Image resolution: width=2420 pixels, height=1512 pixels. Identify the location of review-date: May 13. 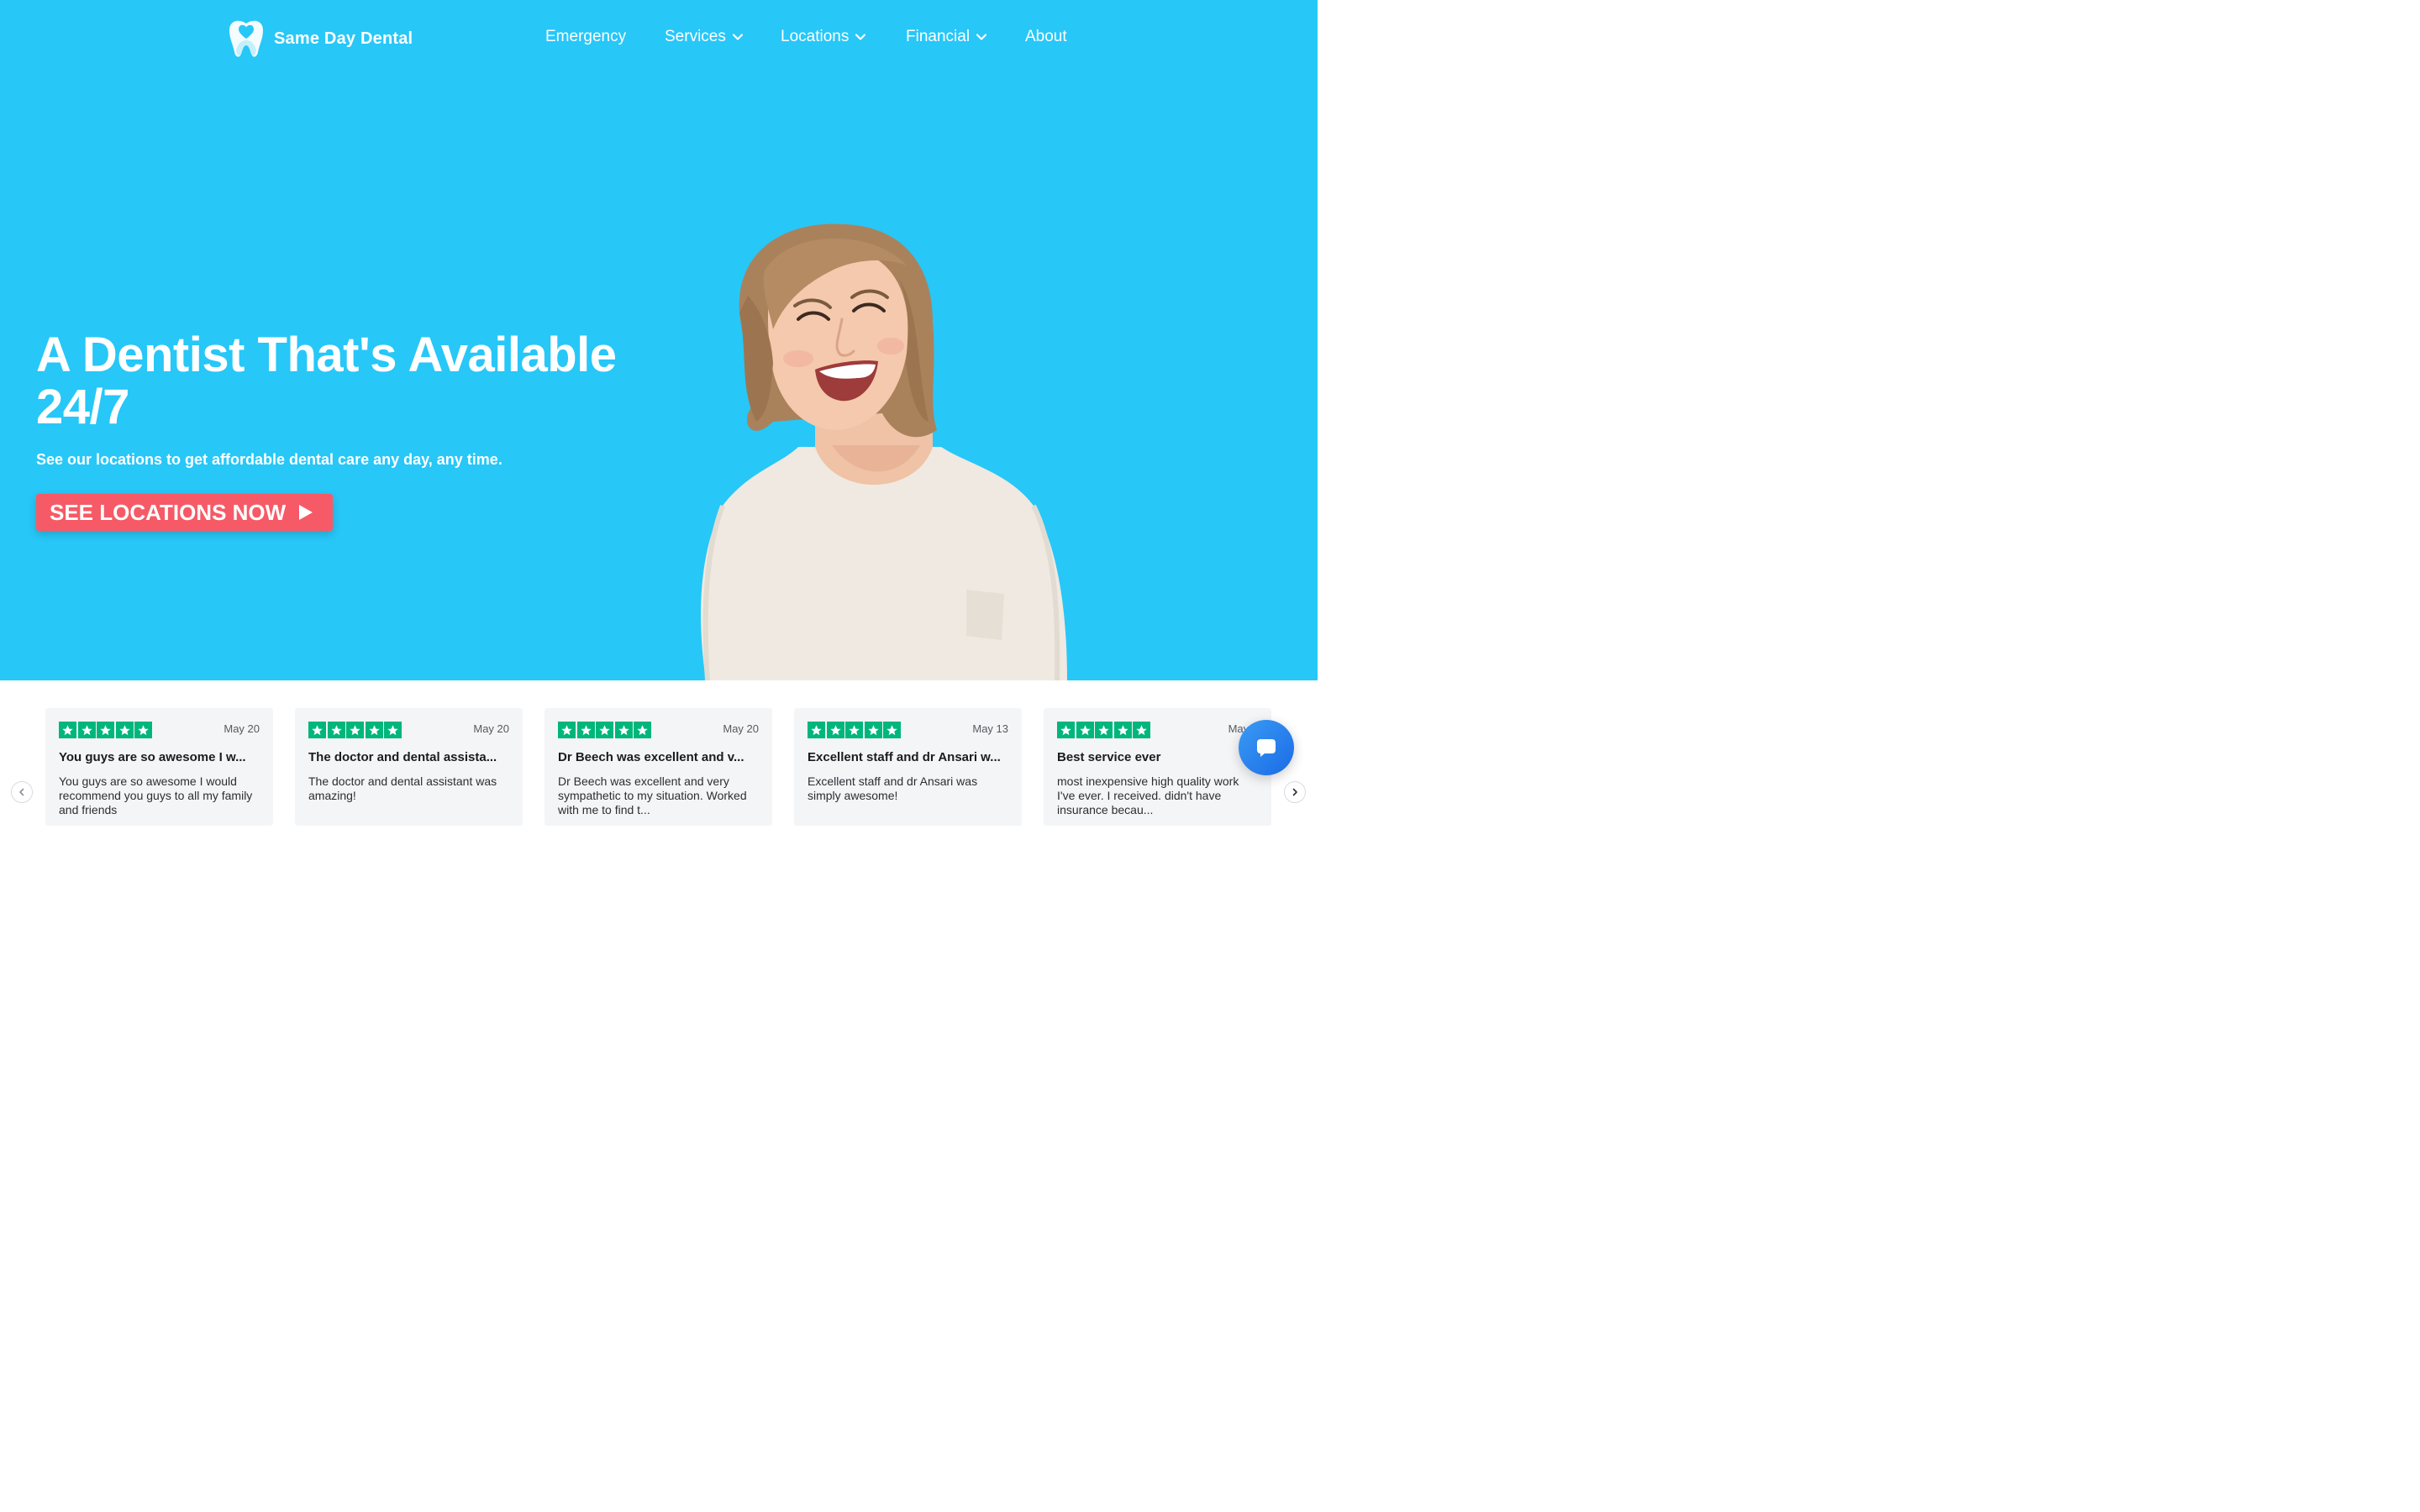
(990, 728).